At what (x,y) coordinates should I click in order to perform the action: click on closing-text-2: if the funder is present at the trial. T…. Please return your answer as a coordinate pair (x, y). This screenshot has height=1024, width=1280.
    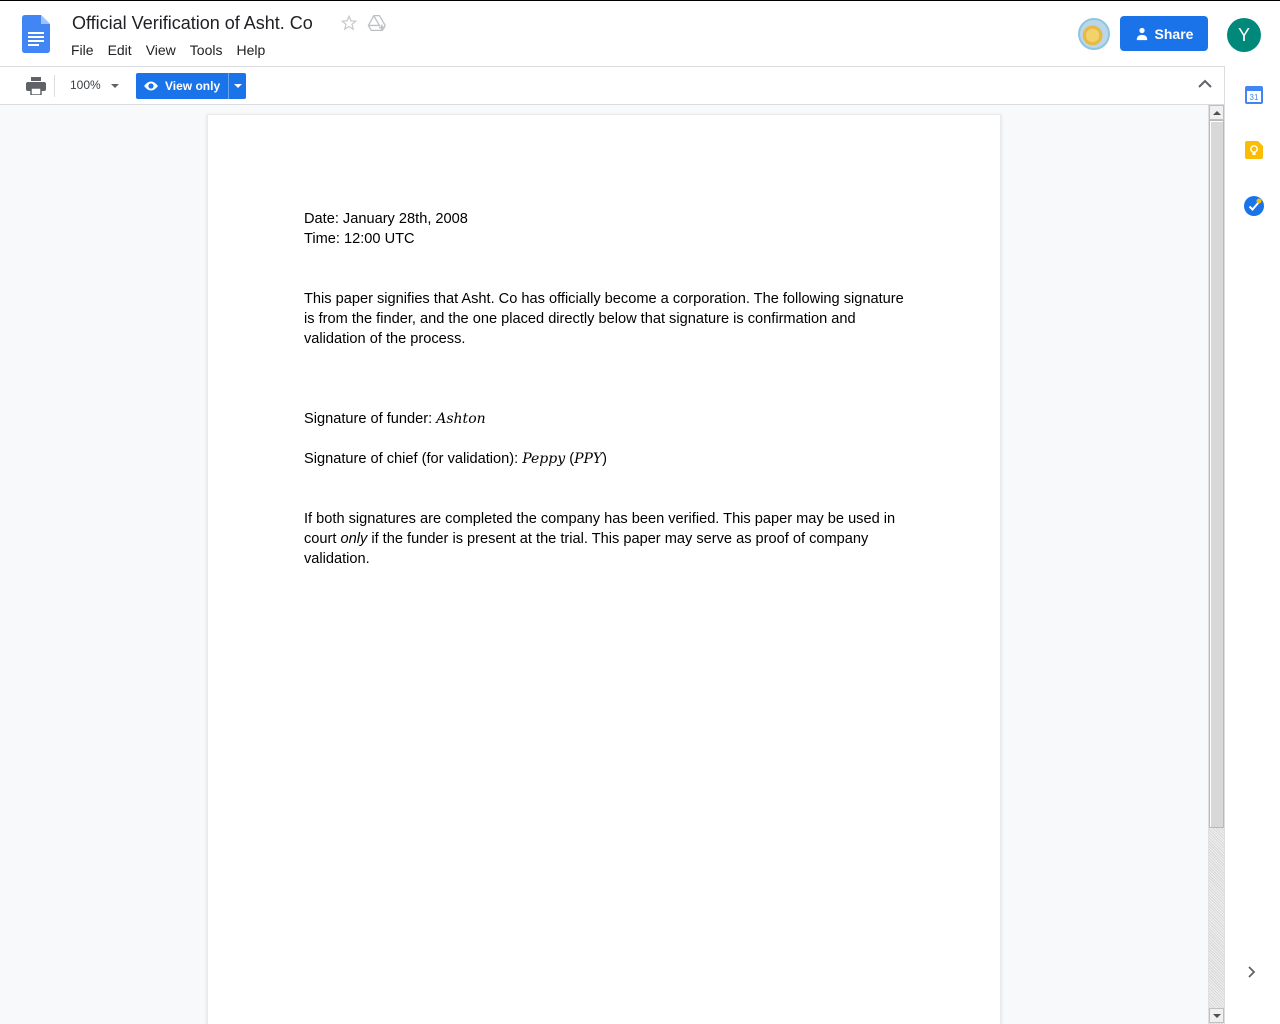
    Looking at the image, I should click on (586, 549).